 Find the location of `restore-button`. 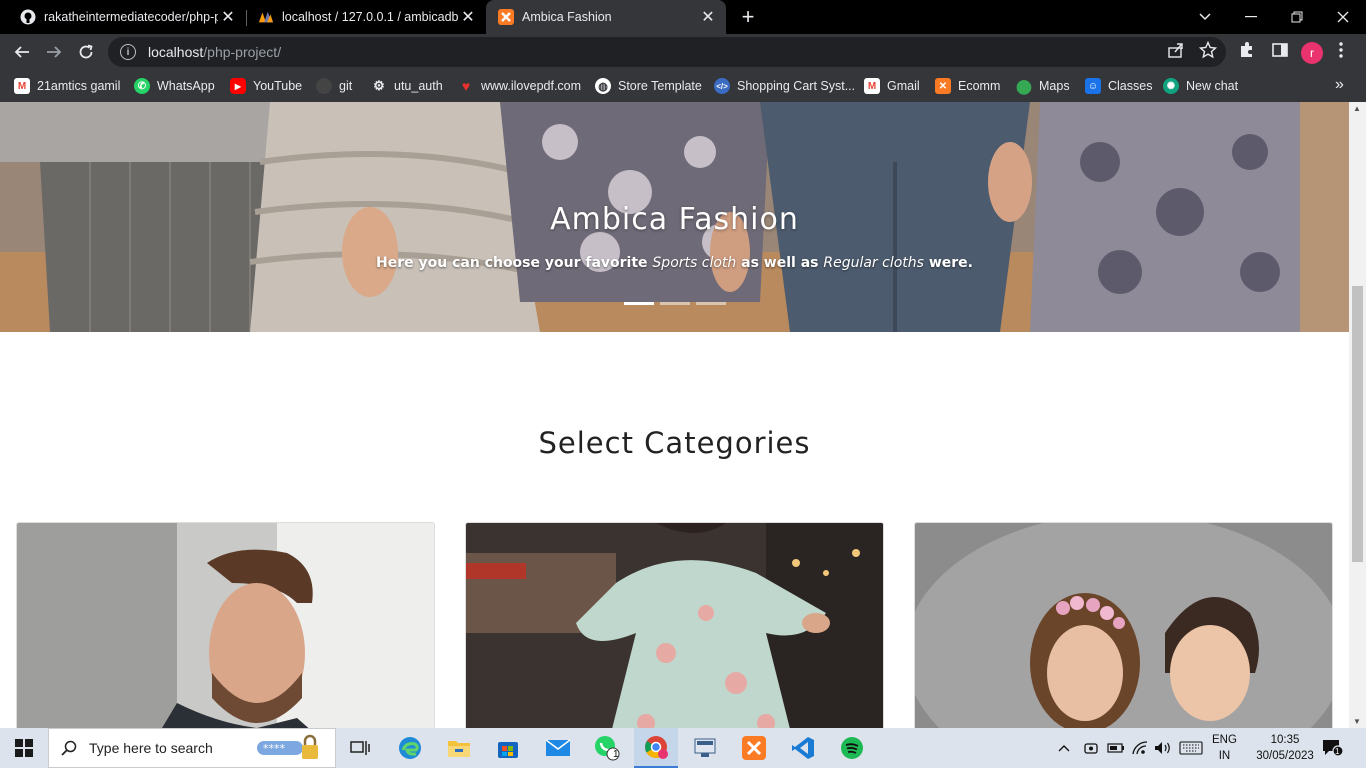

restore-button is located at coordinates (1297, 17).